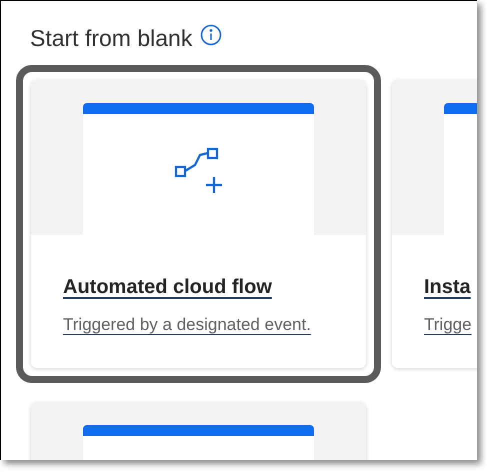 The width and height of the screenshot is (487, 475). What do you see at coordinates (211, 35) in the screenshot?
I see `info-icon` at bounding box center [211, 35].